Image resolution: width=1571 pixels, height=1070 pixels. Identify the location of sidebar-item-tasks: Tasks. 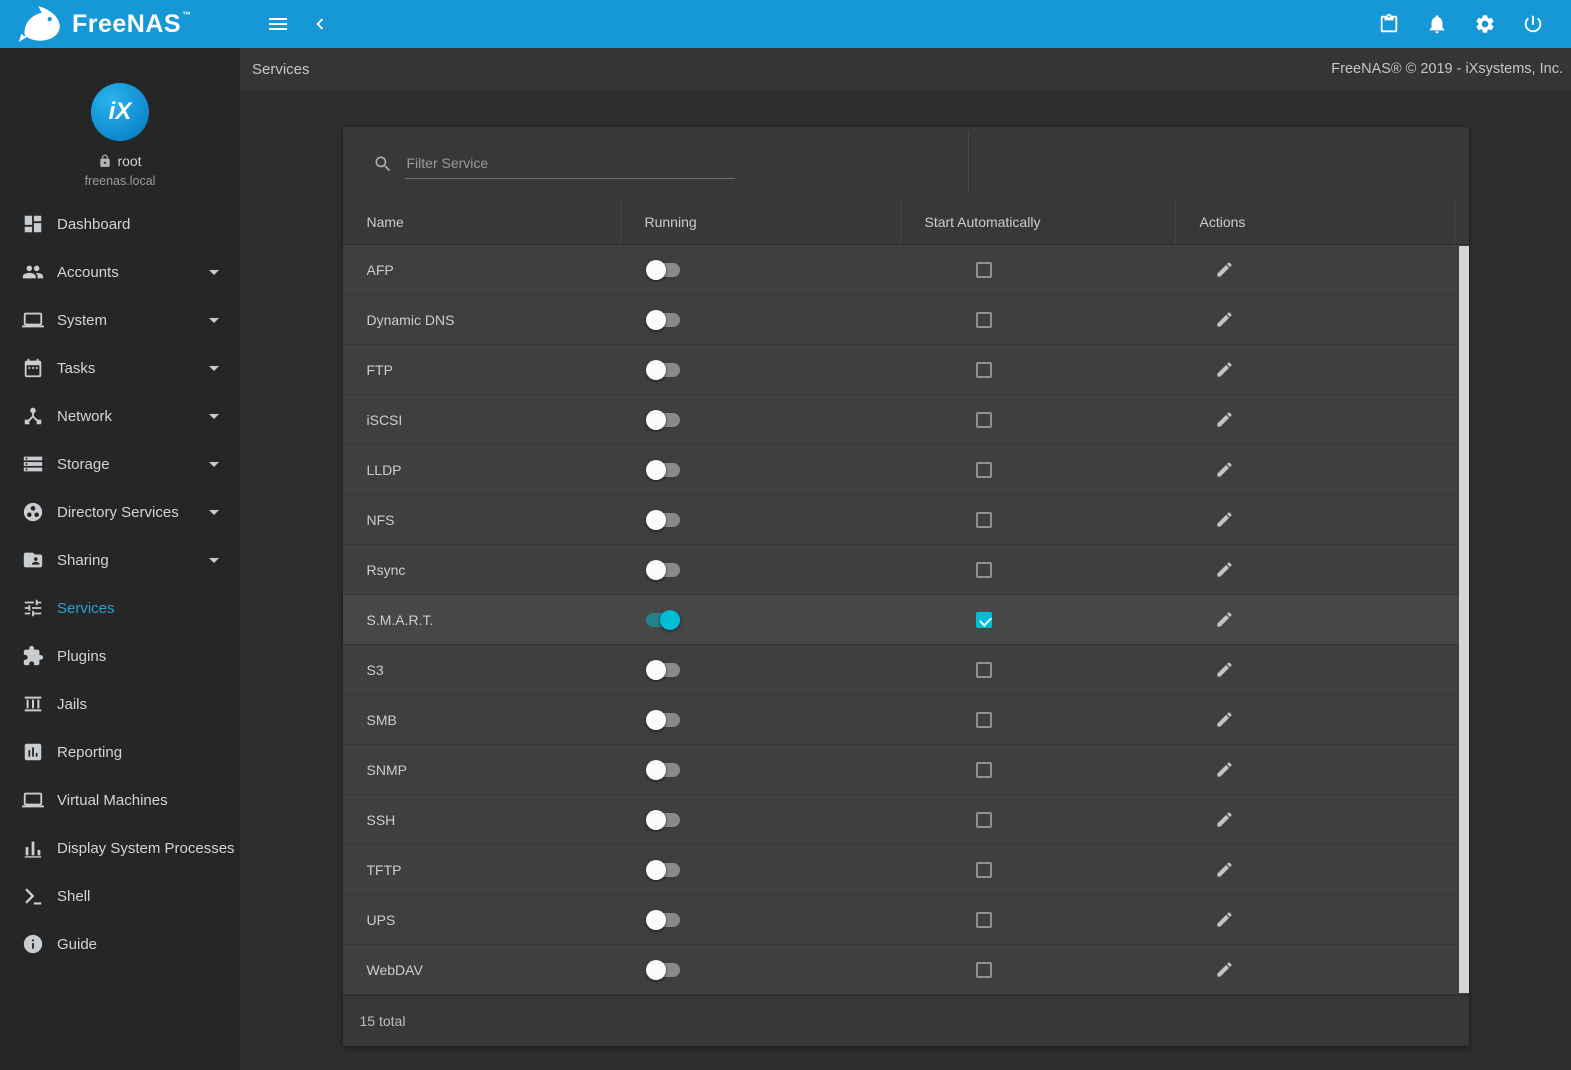
(120, 368).